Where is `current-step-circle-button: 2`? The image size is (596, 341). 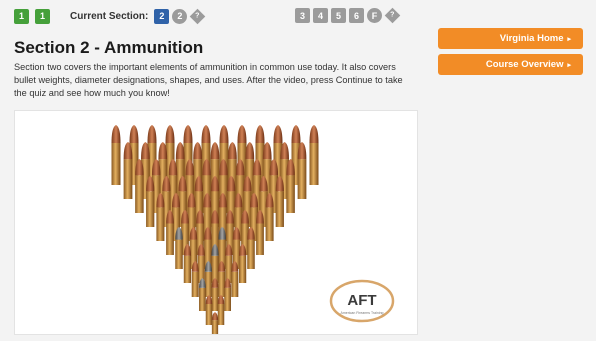 current-step-circle-button: 2 is located at coordinates (180, 16).